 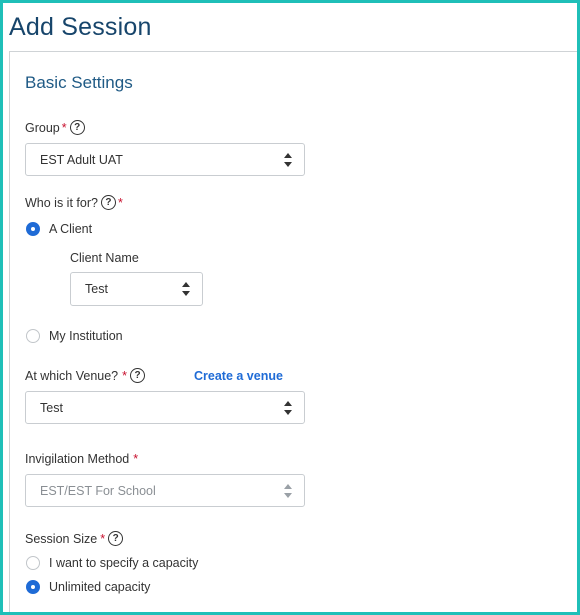 I want to click on venue-label-text: At which Venue?, so click(x=72, y=375).